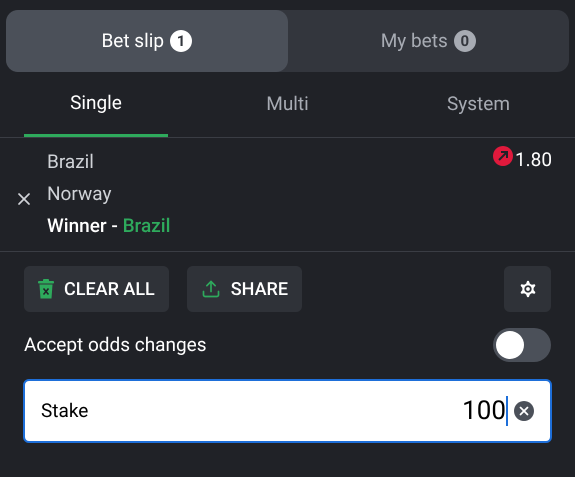  Describe the element at coordinates (522, 345) in the screenshot. I see `toggle-switch` at that location.